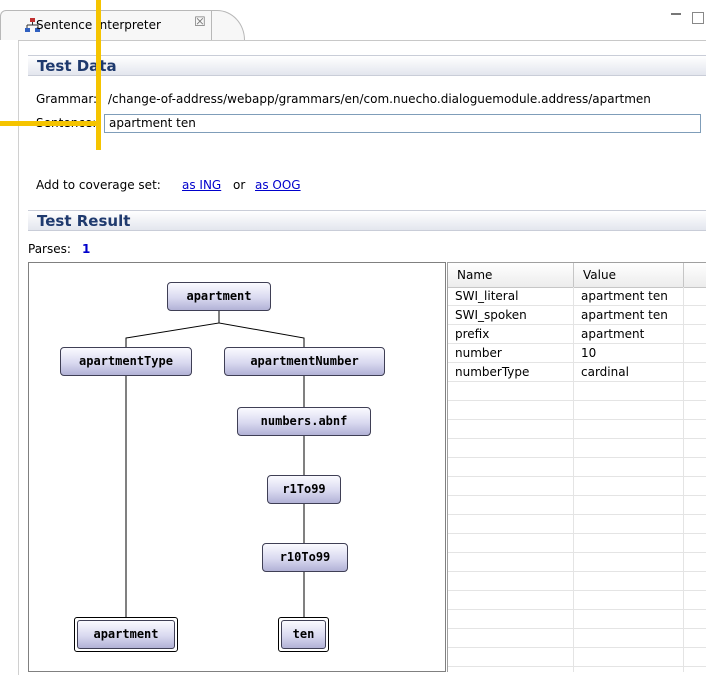  I want to click on cell-name: number, so click(478, 353).